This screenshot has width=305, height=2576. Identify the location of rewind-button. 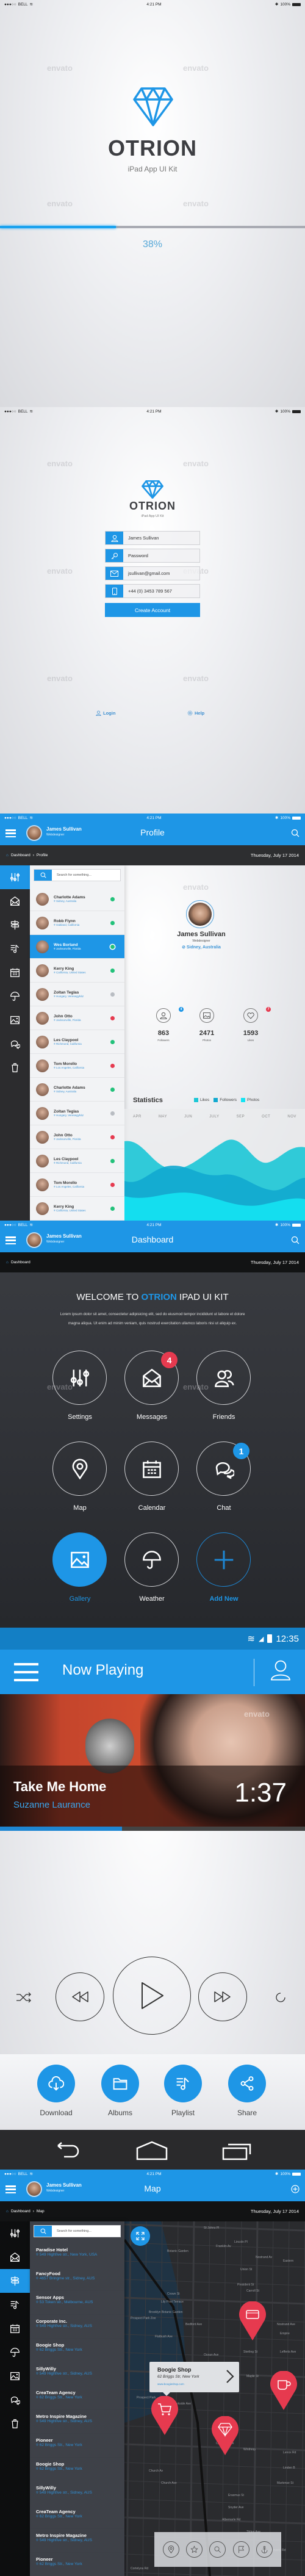
(80, 1996).